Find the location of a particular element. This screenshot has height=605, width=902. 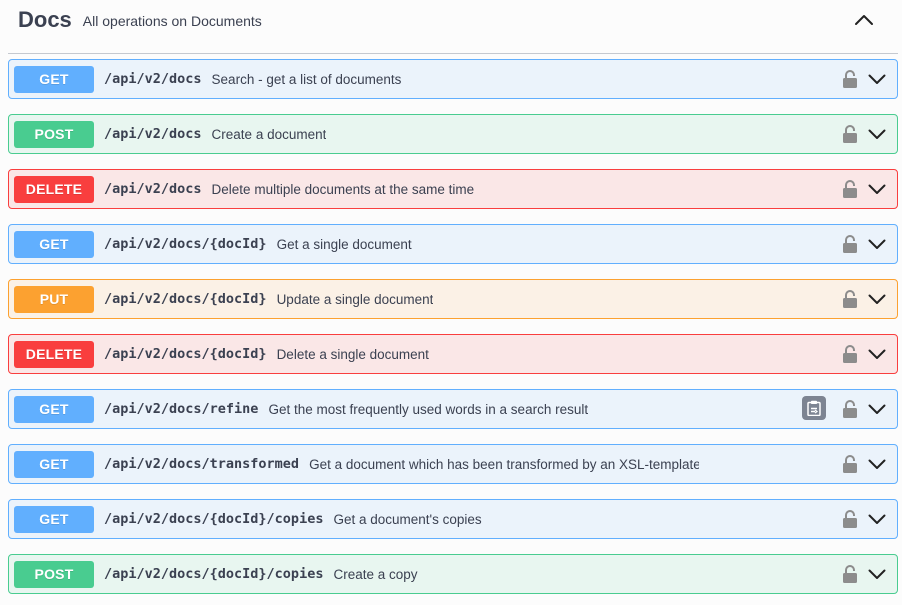

operation-summary: Delete a single document is located at coordinates (352, 354).